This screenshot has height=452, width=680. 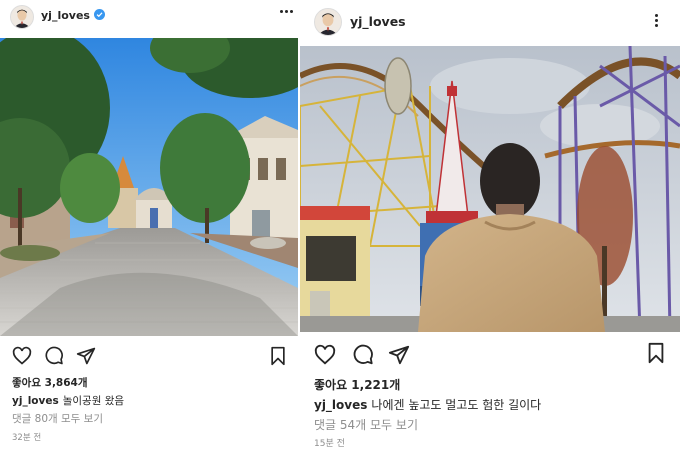 I want to click on caption: yj_loves 나에겐 높고도 멀고도 험한 길이다, so click(x=493, y=404).